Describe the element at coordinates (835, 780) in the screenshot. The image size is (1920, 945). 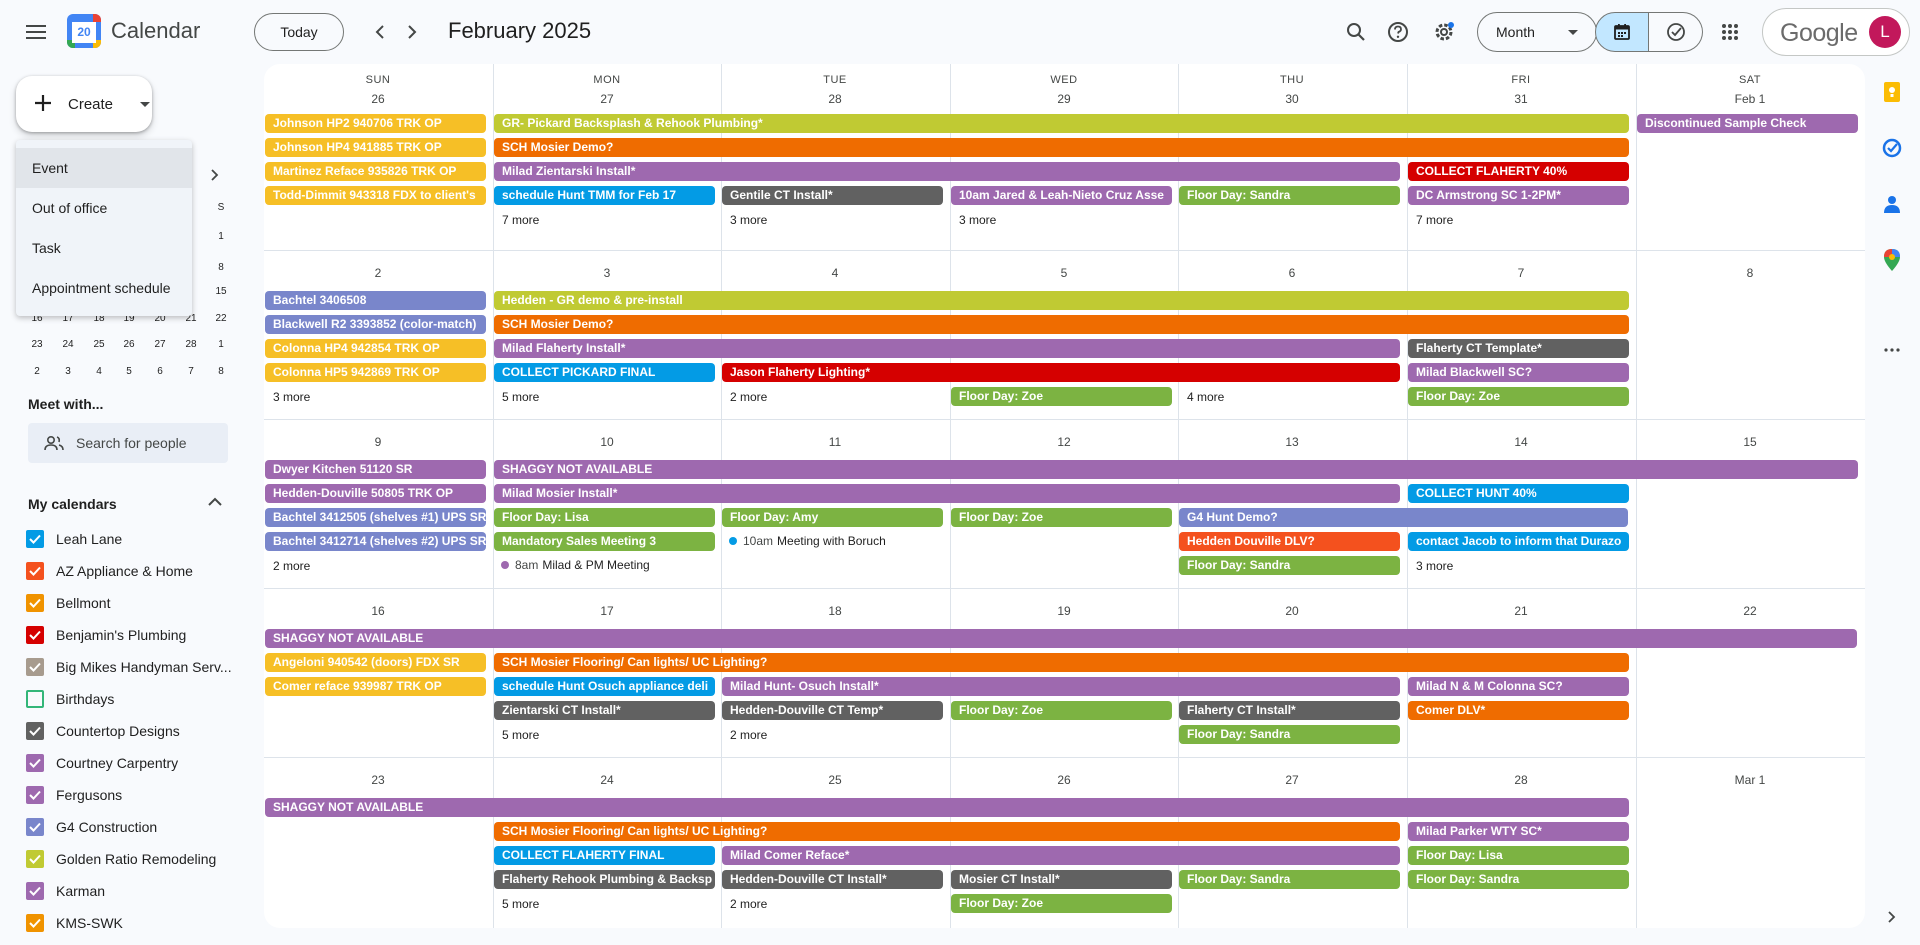
I see `day-number: 25` at that location.